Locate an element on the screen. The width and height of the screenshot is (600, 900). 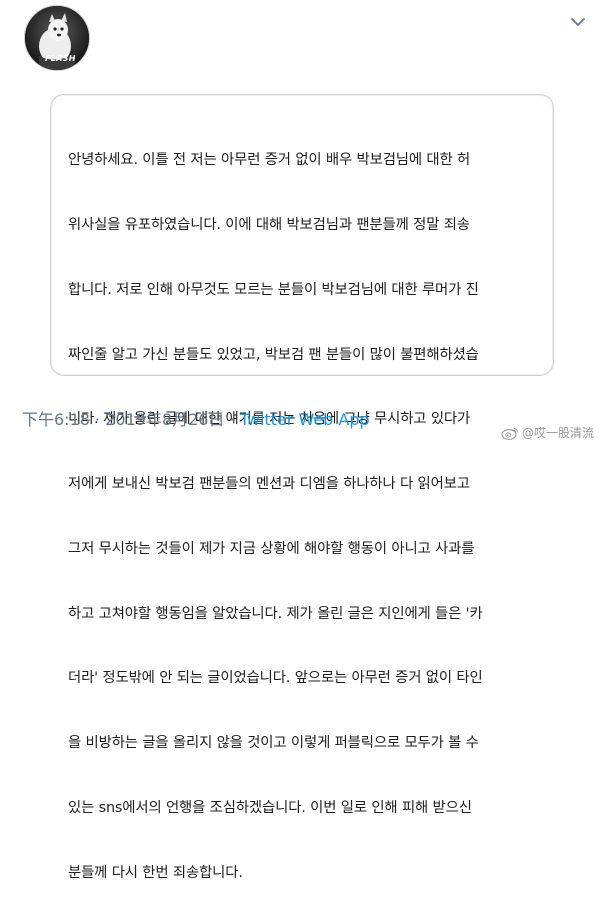
tweet-line: 저에게 보내신 박보검 팬분들의 멘션과 디엠을 하나하나 다 읽어보고 is located at coordinates (269, 484).